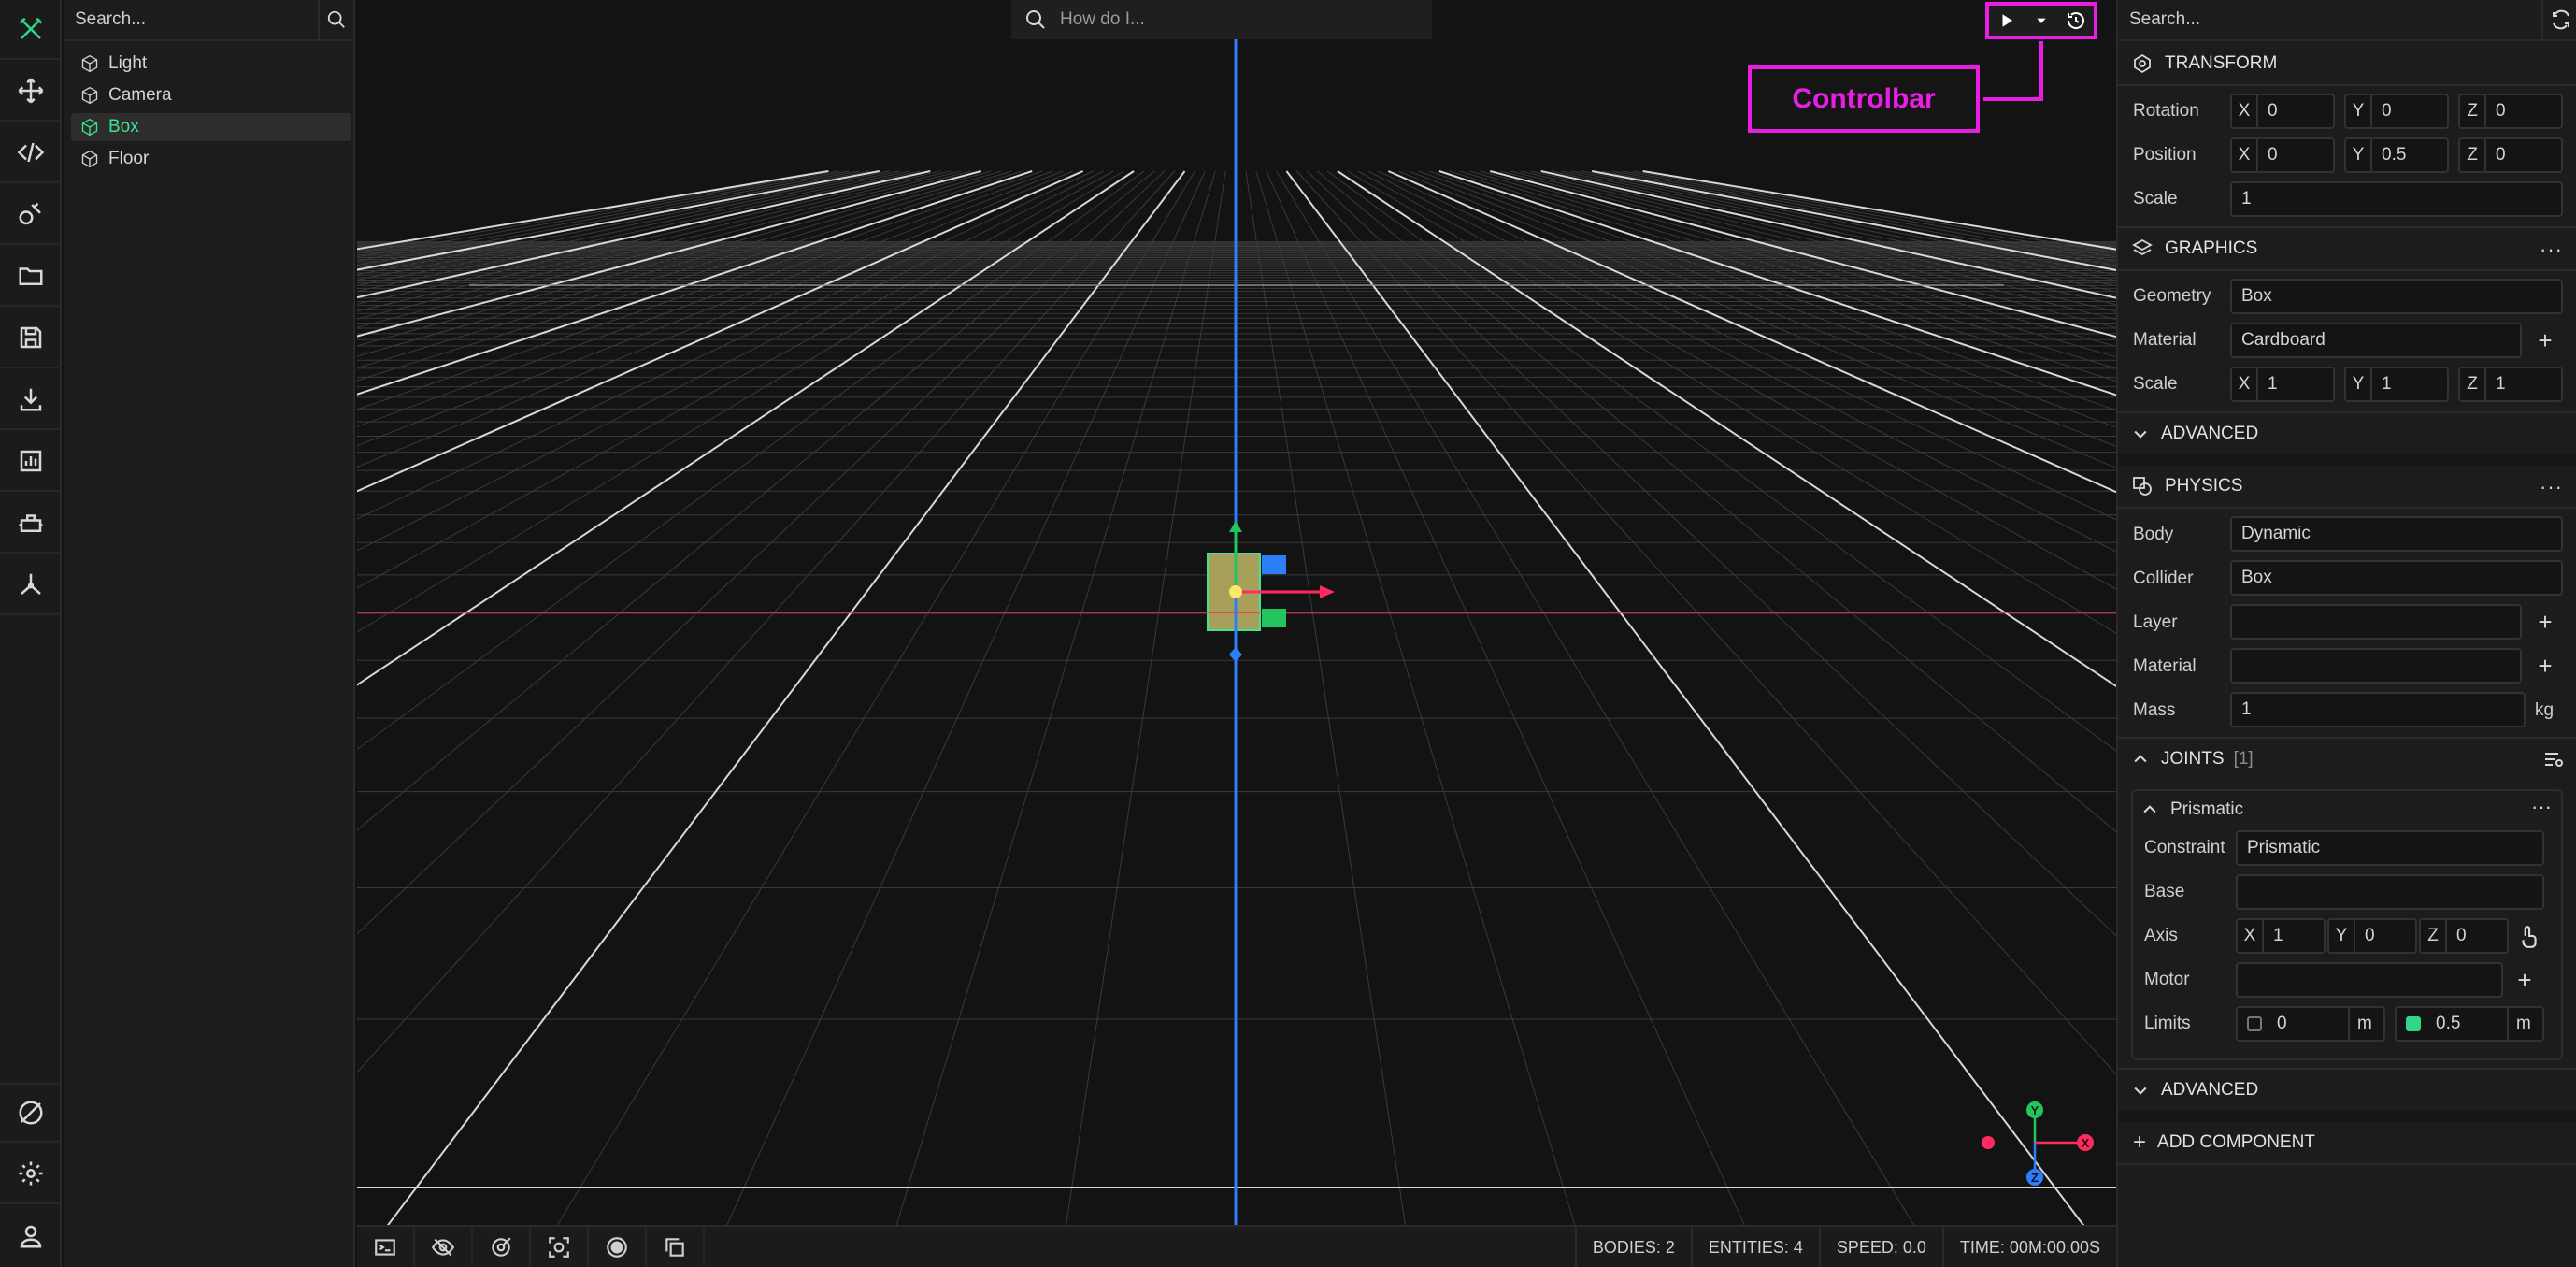 This screenshot has width=2576, height=1267. What do you see at coordinates (31, 1236) in the screenshot?
I see `user-icon` at bounding box center [31, 1236].